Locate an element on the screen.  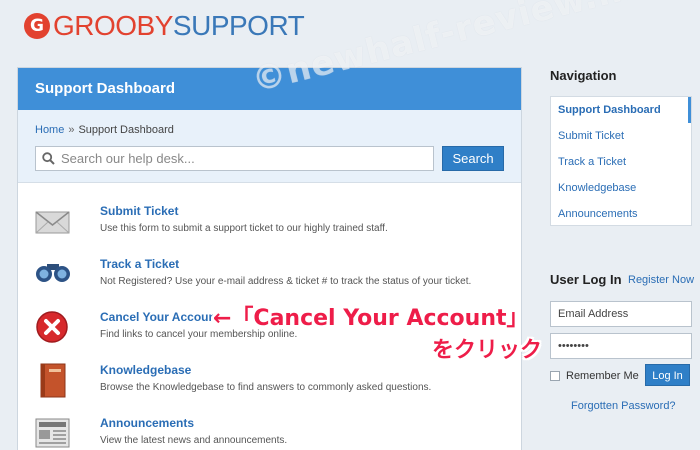
remember-checkbox is located at coordinates (555, 376).